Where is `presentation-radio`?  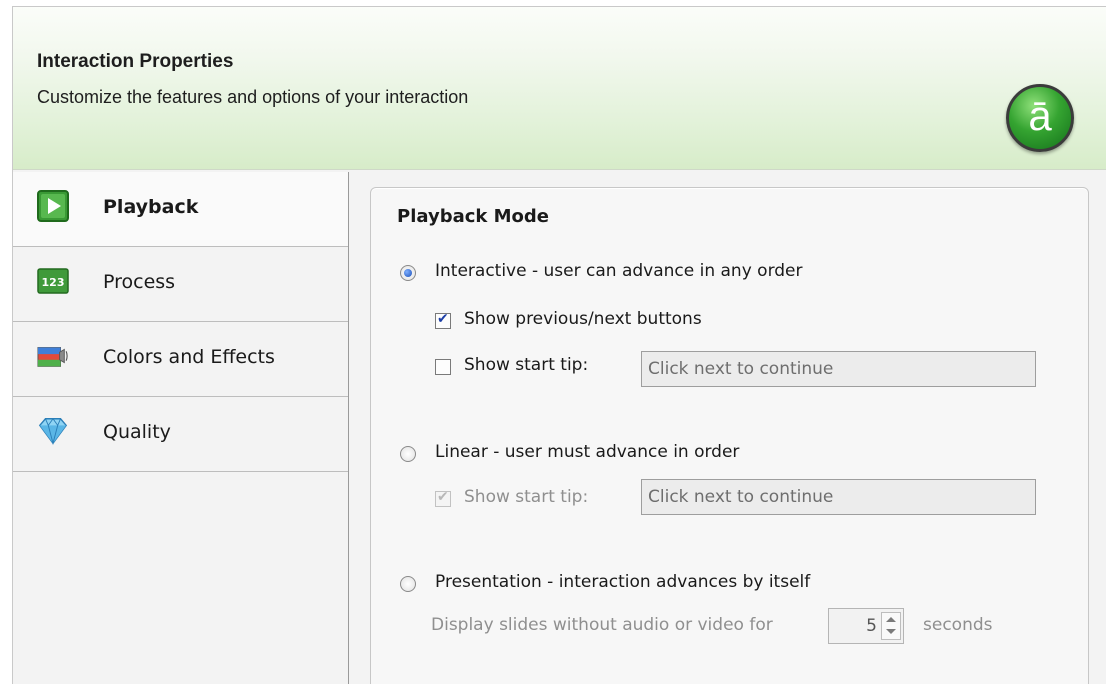 presentation-radio is located at coordinates (408, 584).